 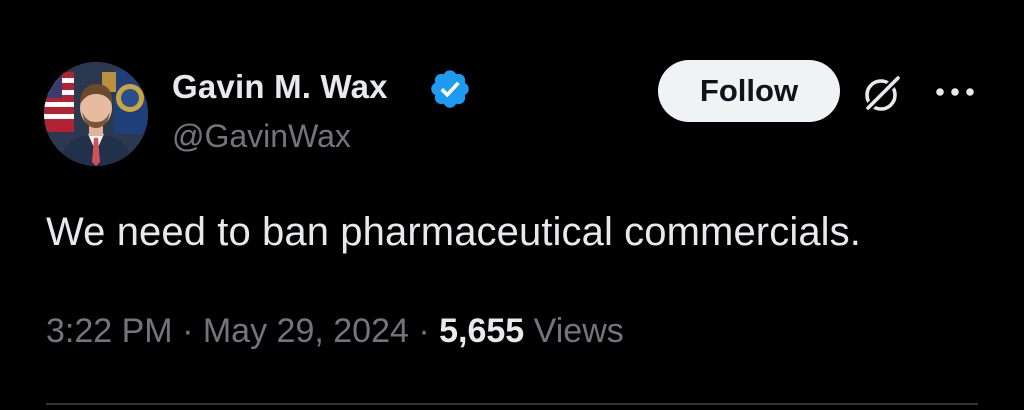 What do you see at coordinates (306, 331) in the screenshot?
I see `tweet-date: May 29, 2024` at bounding box center [306, 331].